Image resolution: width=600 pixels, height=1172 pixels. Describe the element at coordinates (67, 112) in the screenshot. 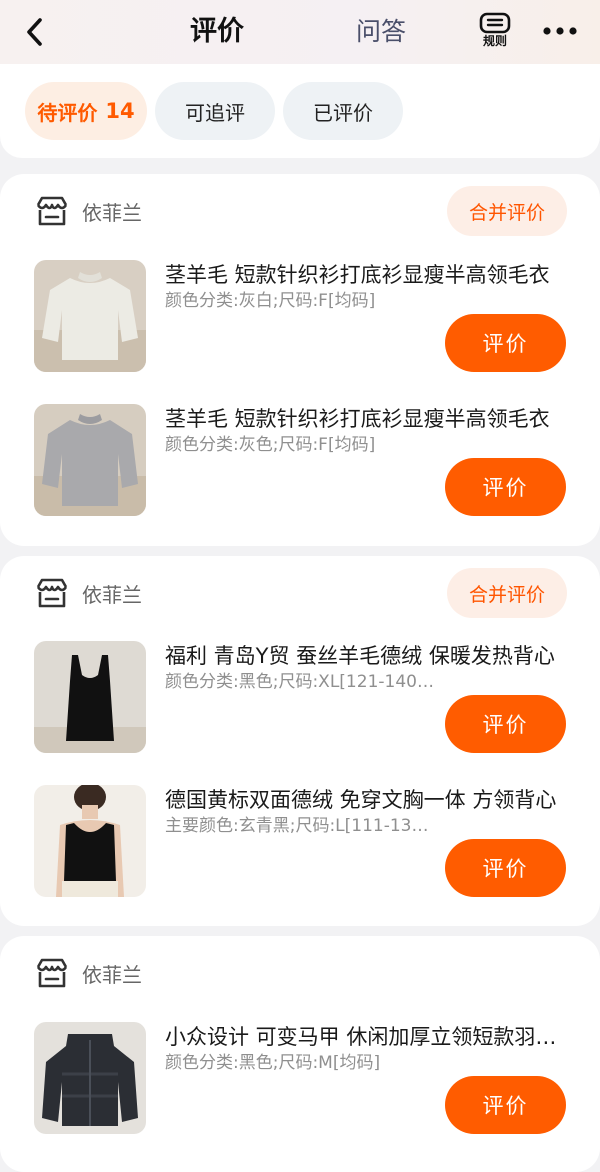

I see `filter-chip-pending-label: 待评价` at that location.